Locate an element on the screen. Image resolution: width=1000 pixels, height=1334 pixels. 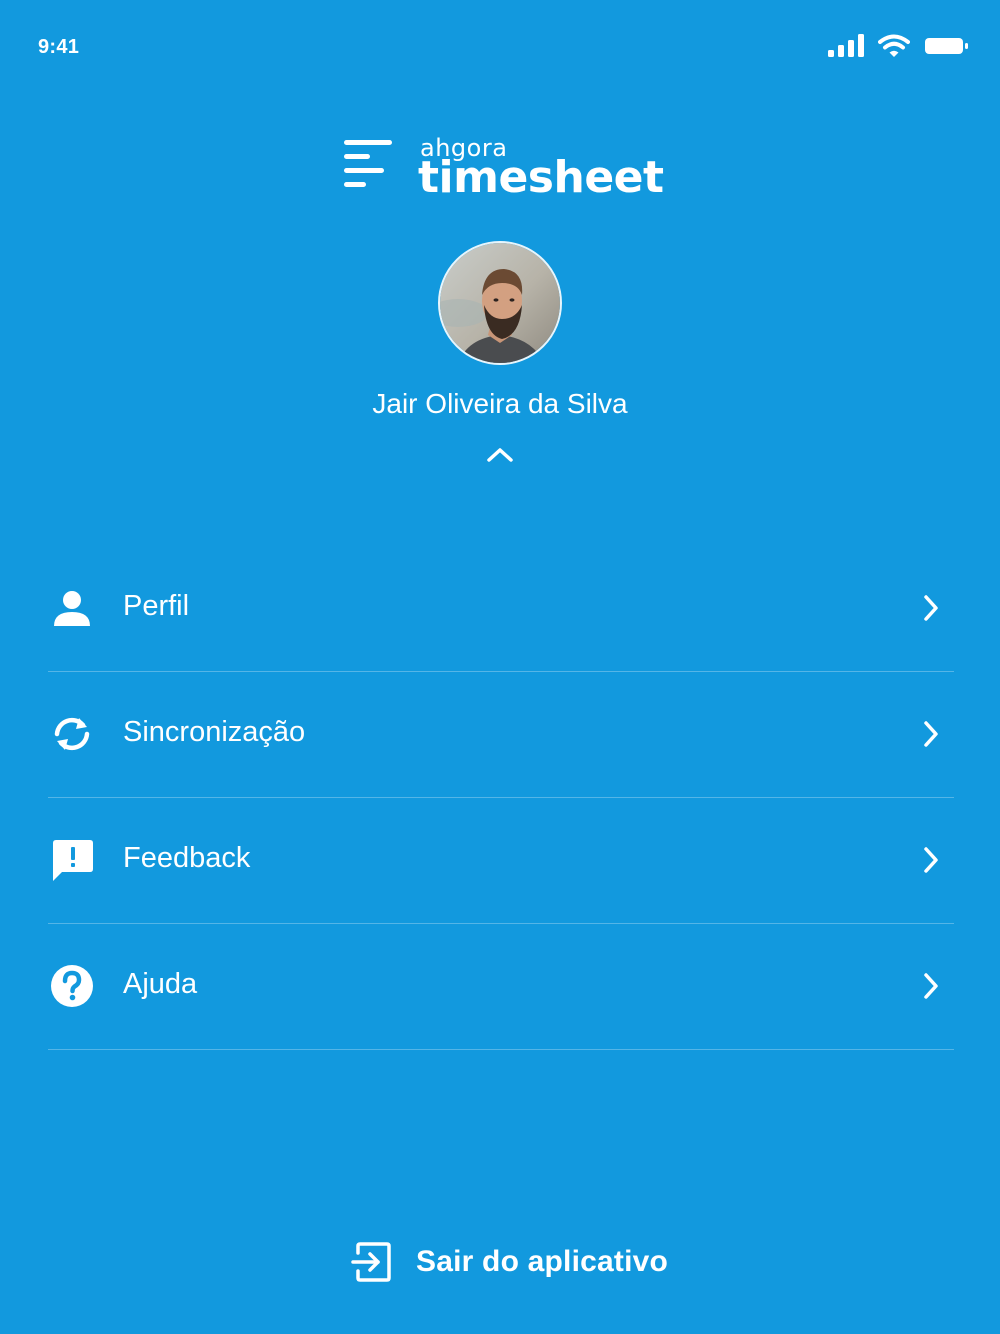
menu-item-sincronizacao: Sincronização is located at coordinates (501, 735).